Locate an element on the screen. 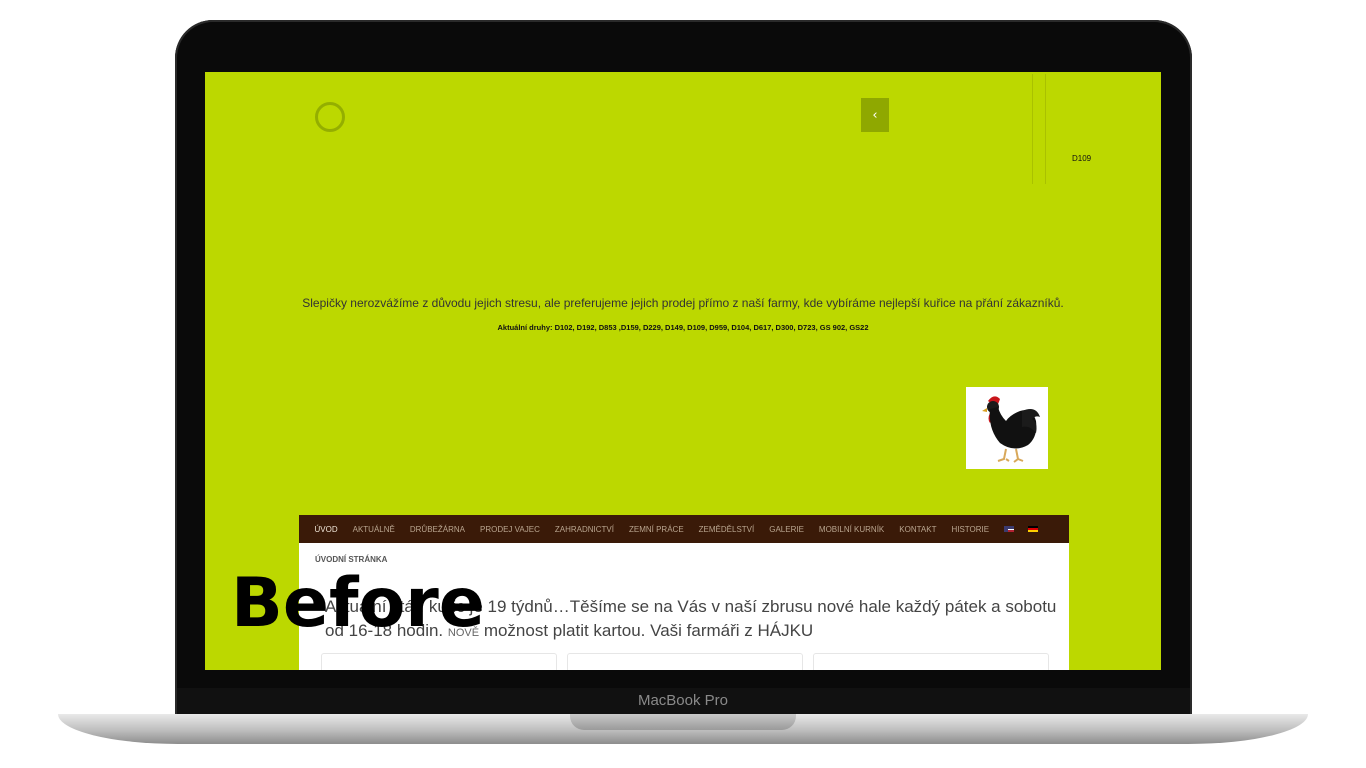  breadcrumb: ÚVODNÍ STRÁNKA is located at coordinates (351, 559).